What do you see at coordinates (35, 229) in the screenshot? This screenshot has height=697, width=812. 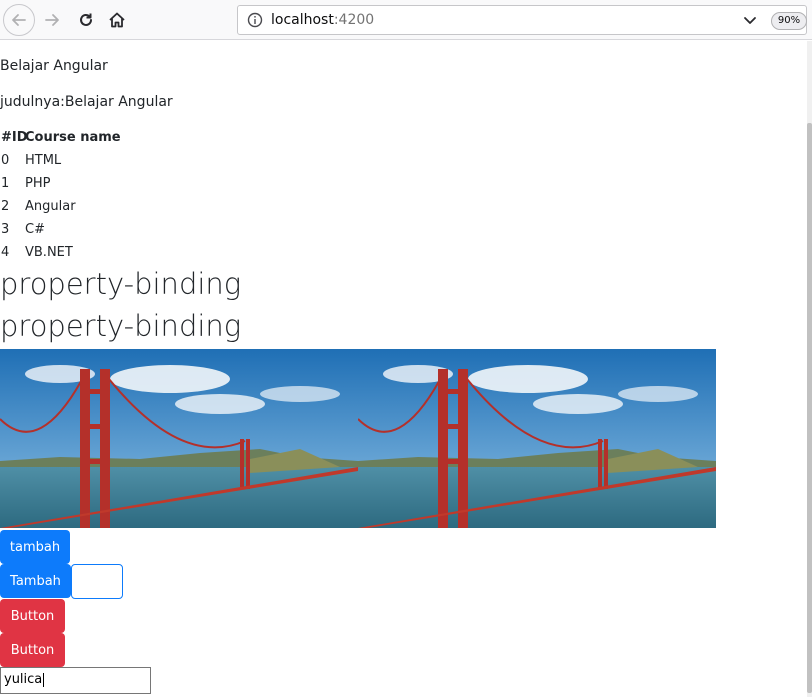 I see `cell-course-name: C#` at bounding box center [35, 229].